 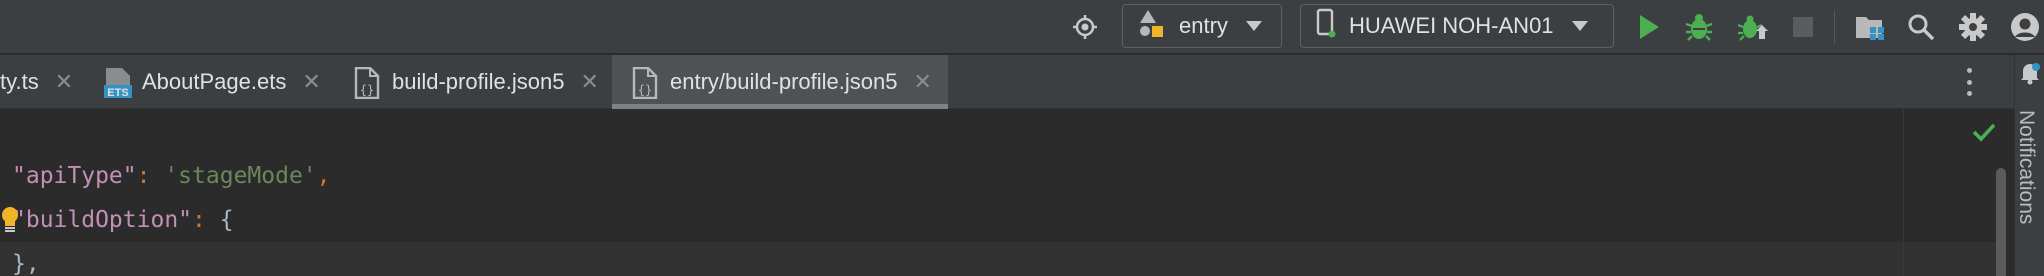 What do you see at coordinates (1969, 82) in the screenshot?
I see `tab-overflow-menu-icon` at bounding box center [1969, 82].